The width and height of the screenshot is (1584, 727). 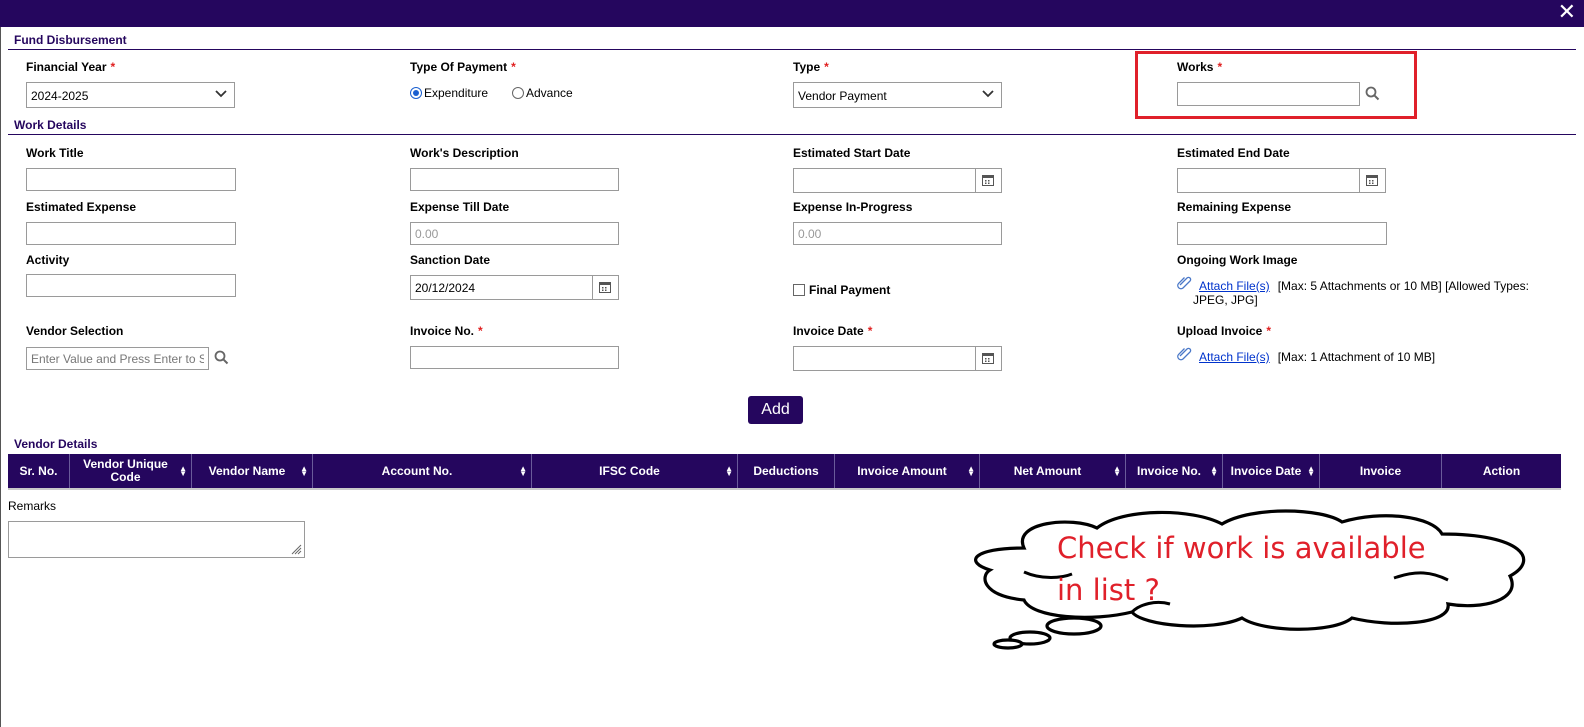 What do you see at coordinates (456, 93) in the screenshot?
I see `radio-expenditure-label: Expenditure` at bounding box center [456, 93].